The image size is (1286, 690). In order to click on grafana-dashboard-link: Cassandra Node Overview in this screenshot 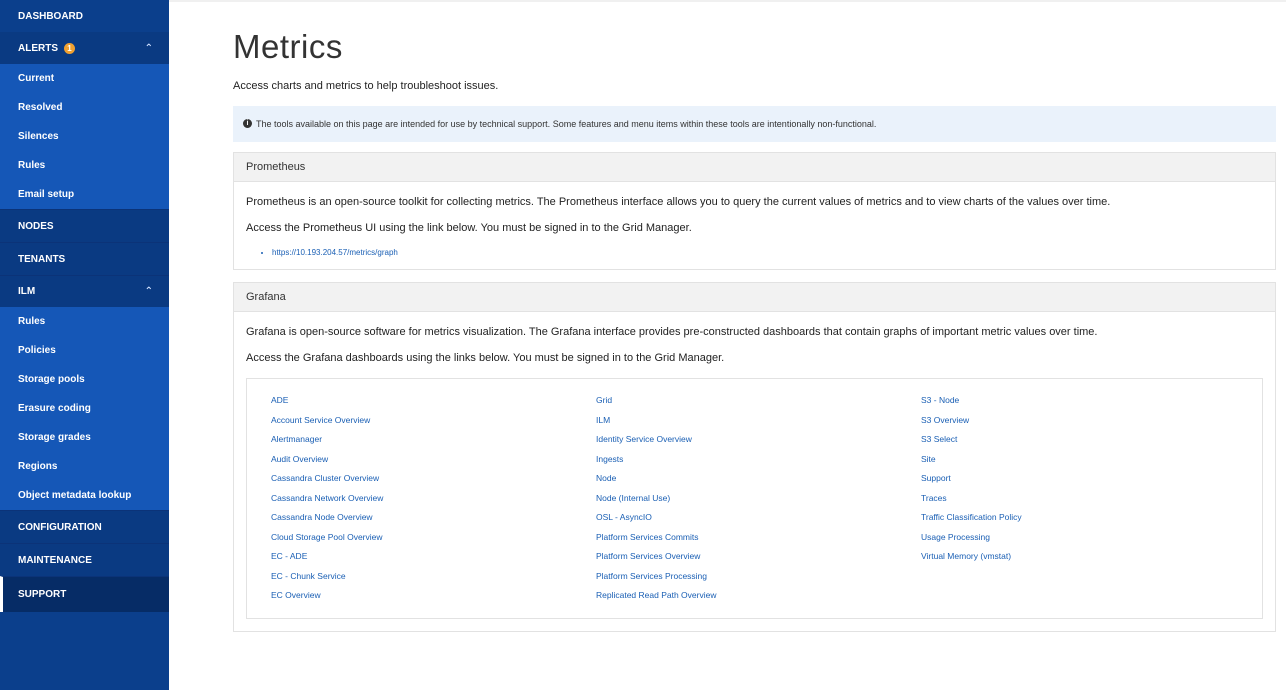, I will do `click(433, 518)`.